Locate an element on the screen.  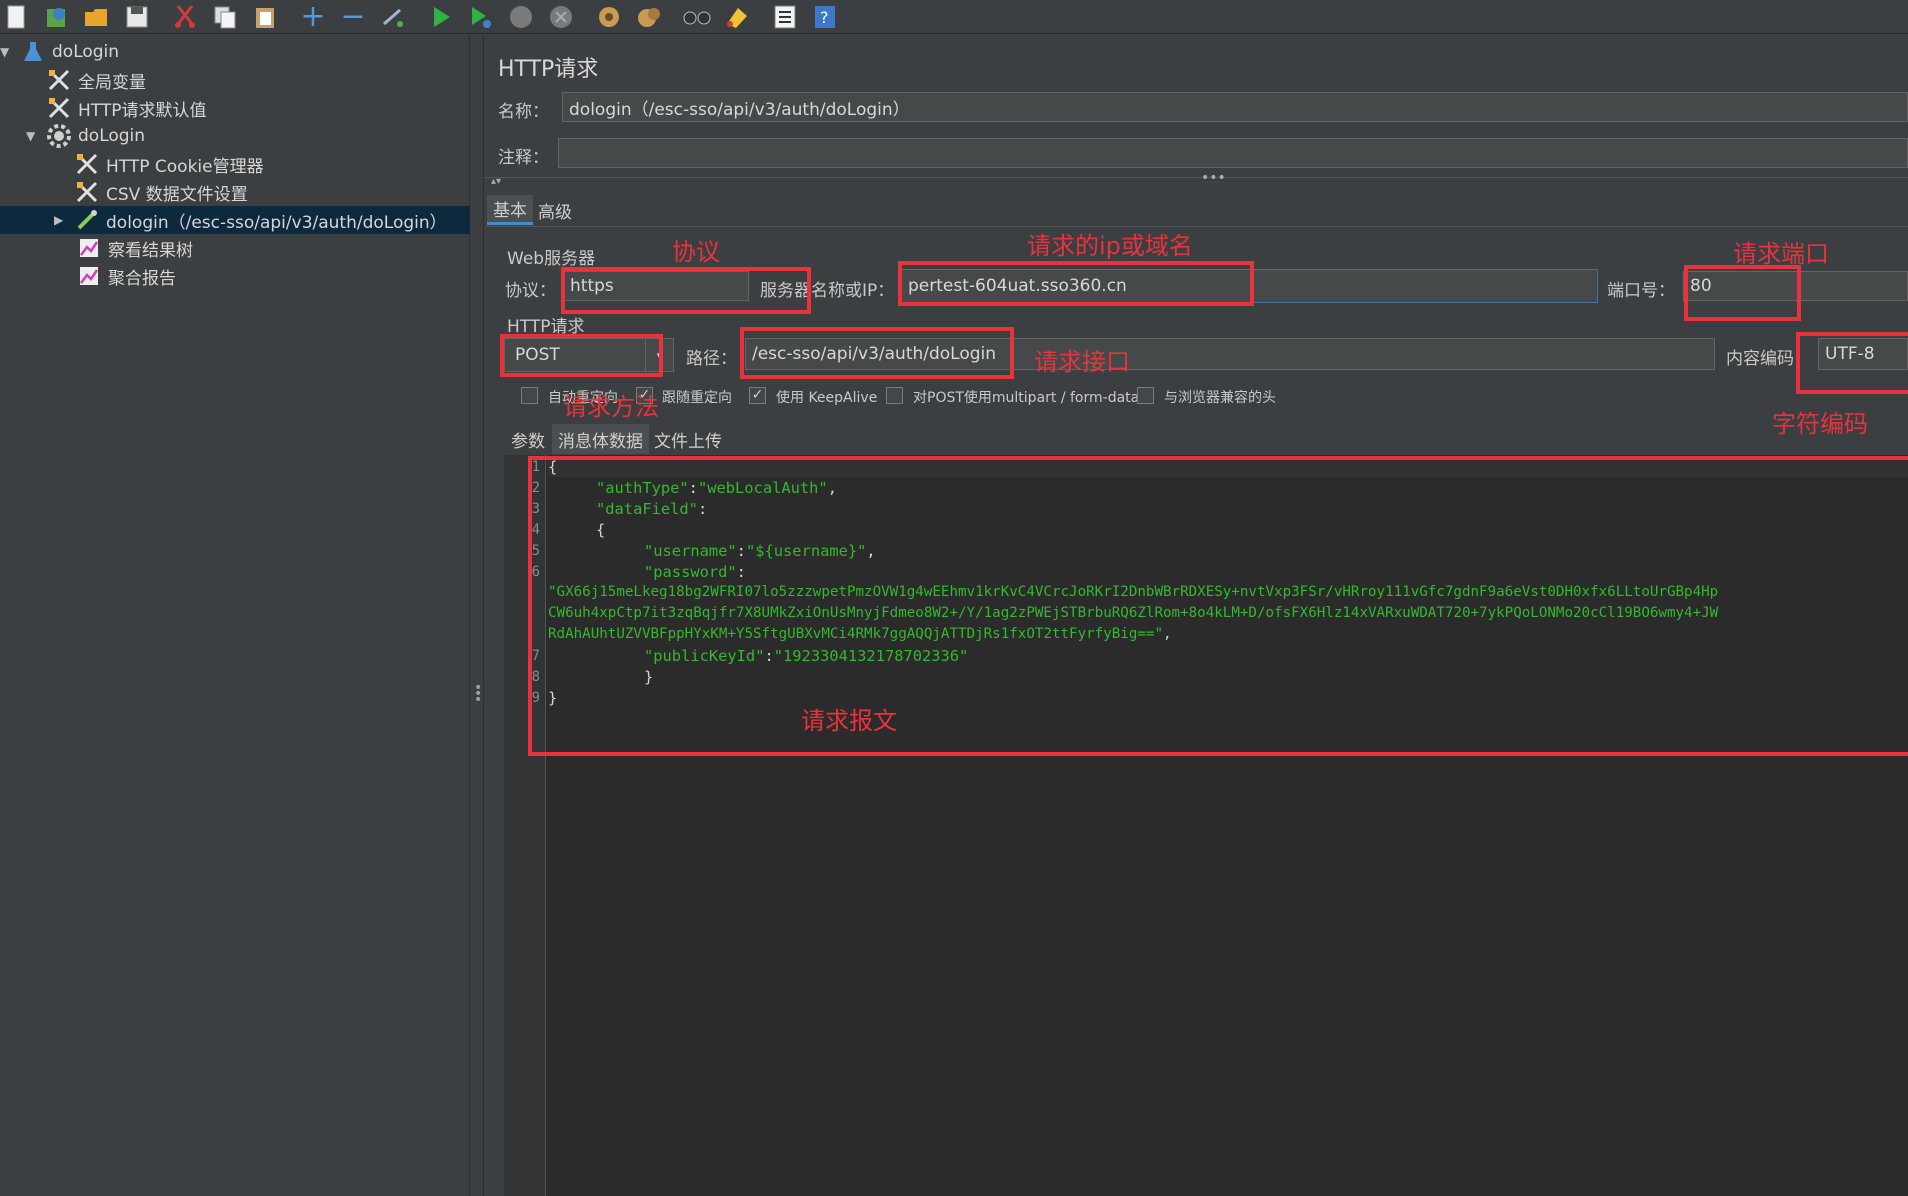
start-icon is located at coordinates (441, 17).